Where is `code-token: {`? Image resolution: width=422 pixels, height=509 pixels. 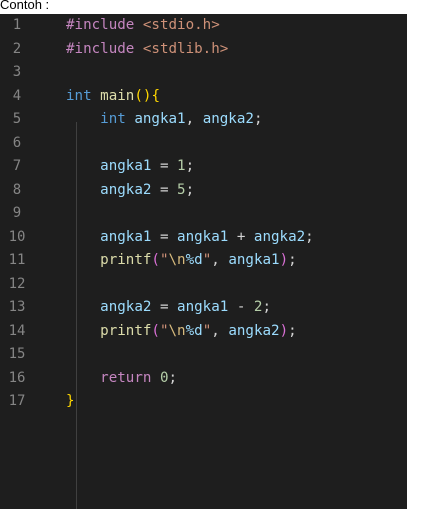
code-token: { is located at coordinates (155, 95).